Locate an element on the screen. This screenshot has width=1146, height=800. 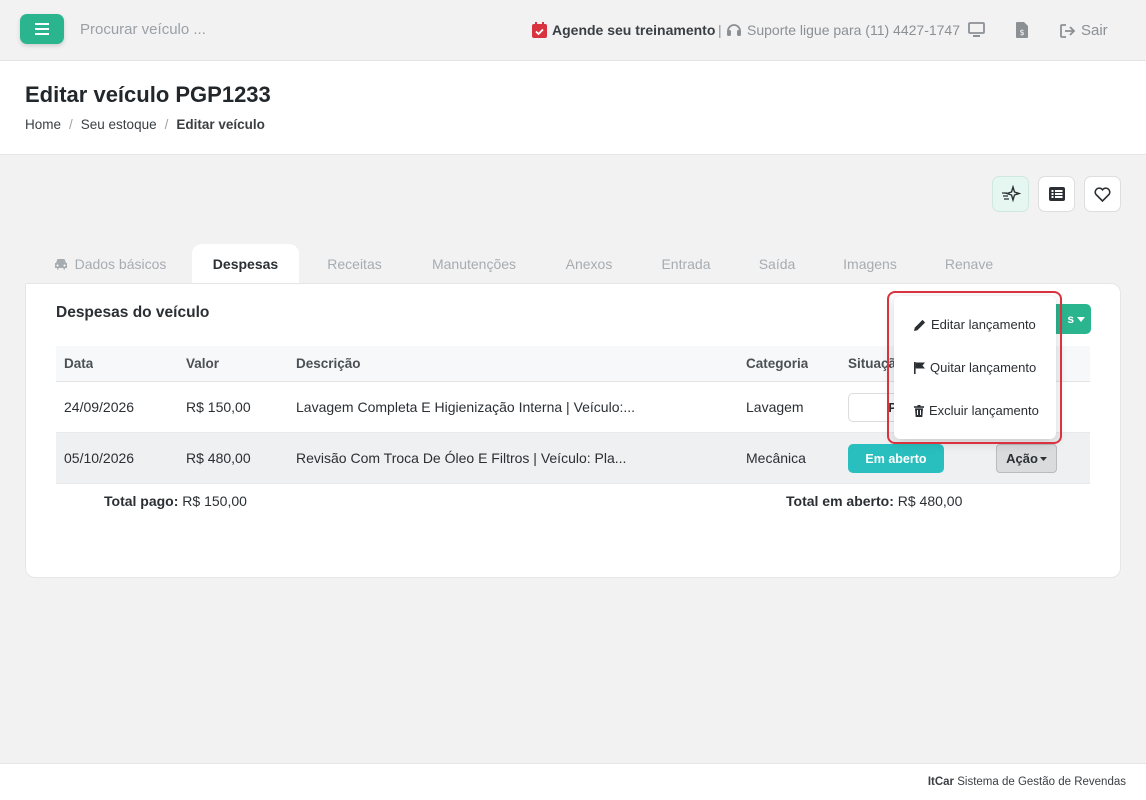
tab-renave: Renave is located at coordinates (969, 264).